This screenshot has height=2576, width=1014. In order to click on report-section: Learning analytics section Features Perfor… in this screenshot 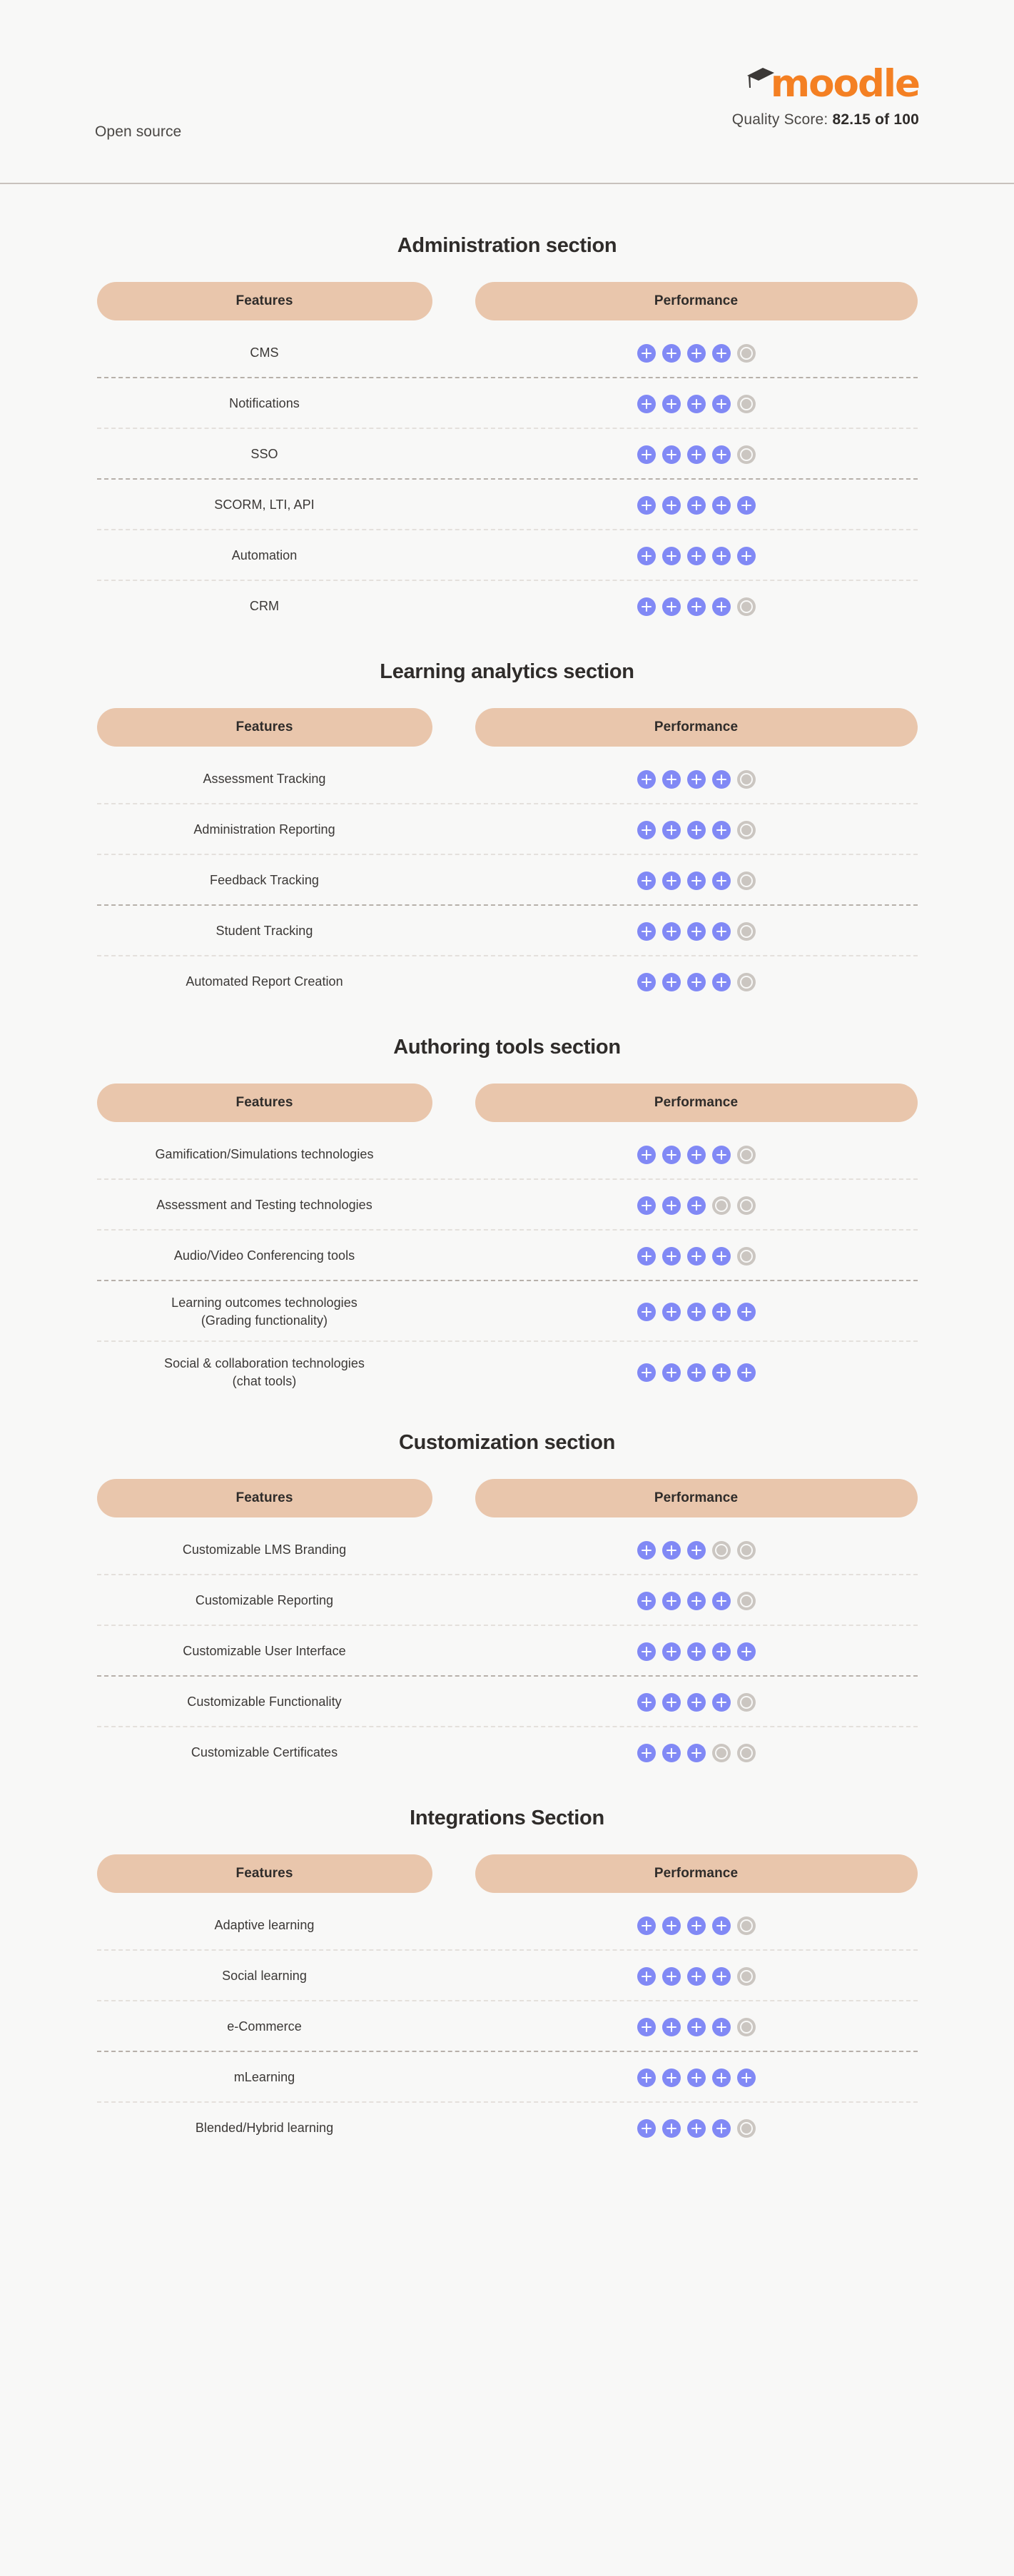, I will do `click(507, 826)`.